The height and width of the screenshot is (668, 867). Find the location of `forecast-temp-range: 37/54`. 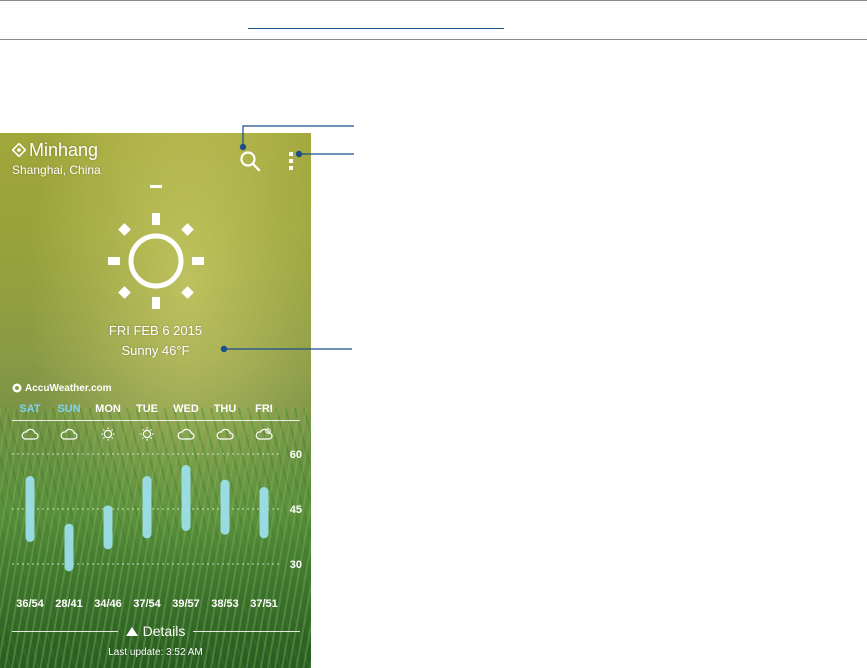

forecast-temp-range: 37/54 is located at coordinates (147, 604).